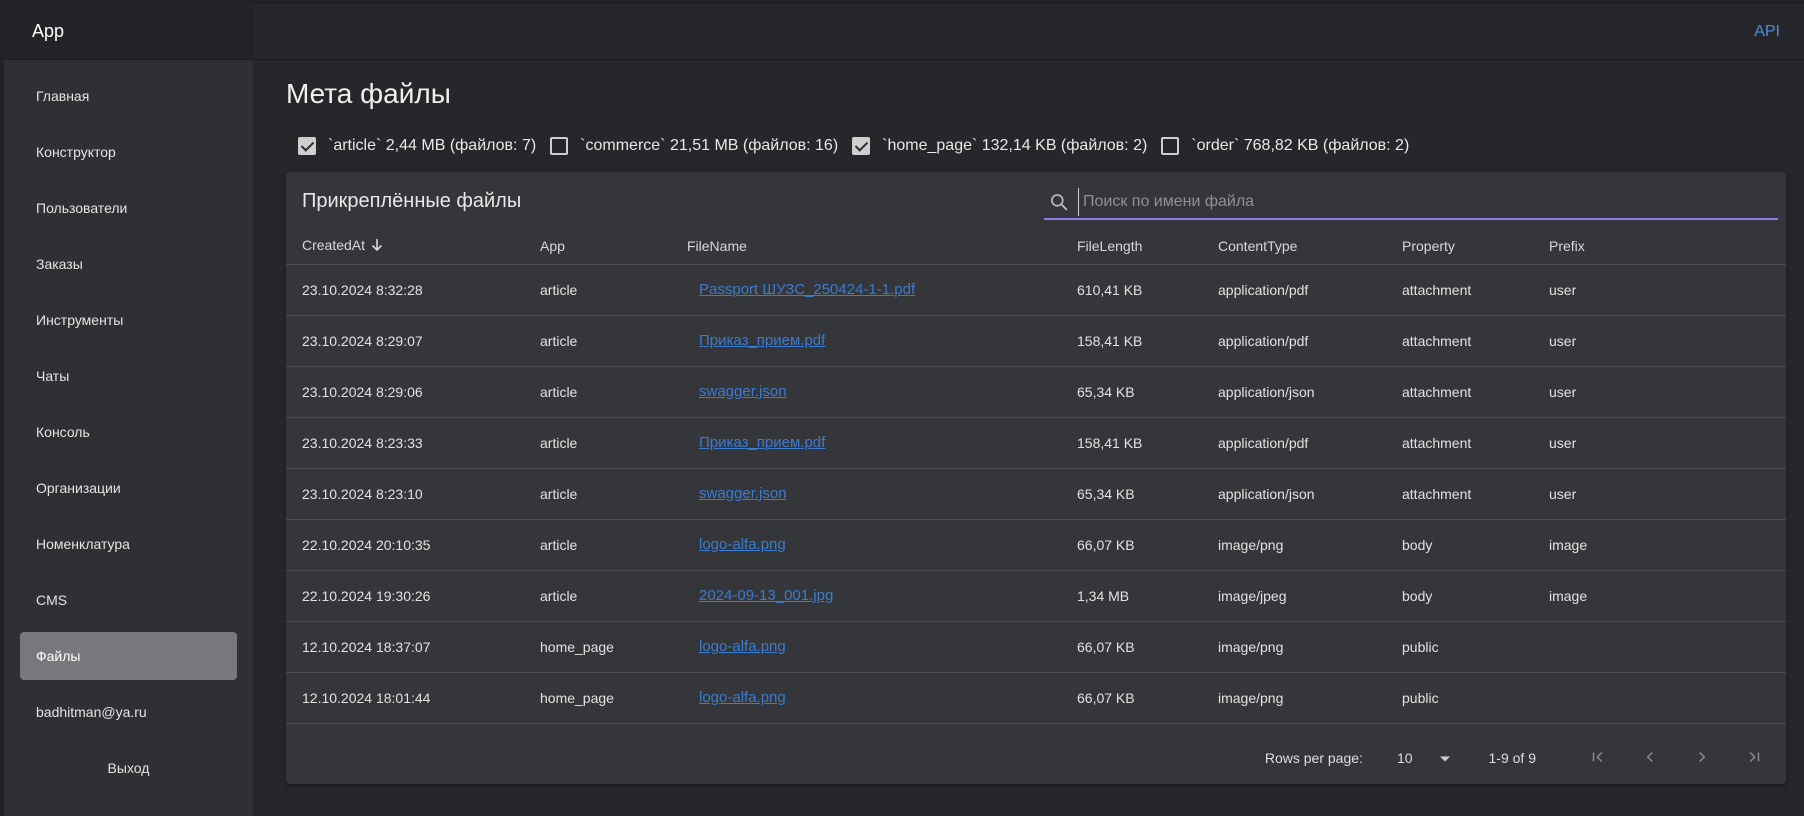  I want to click on last-page-button, so click(1754, 758).